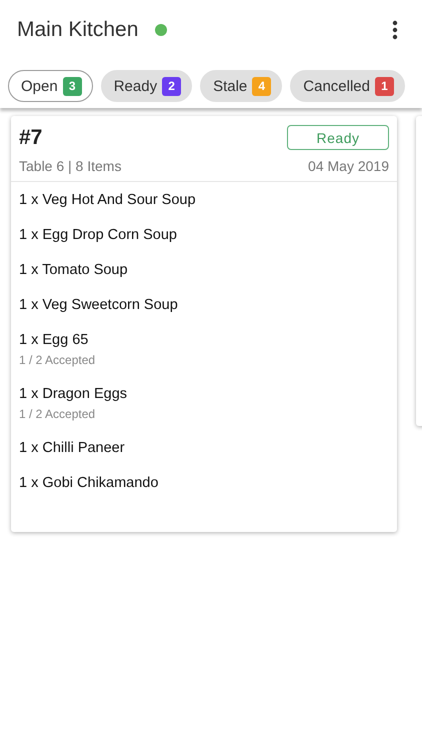 The image size is (422, 750). I want to click on order-status: Ready, so click(338, 137).